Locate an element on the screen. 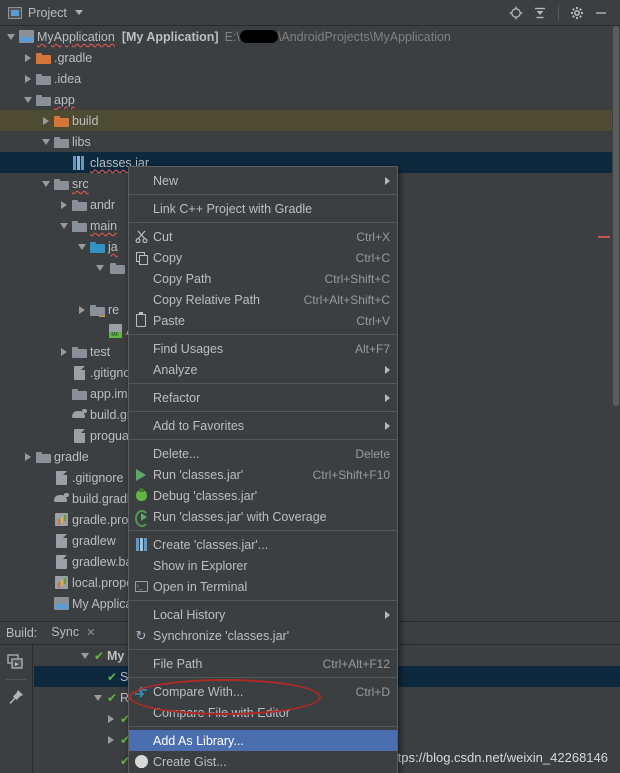 Image resolution: width=620 pixels, height=773 pixels. tree-item-label: ja is located at coordinates (113, 246).